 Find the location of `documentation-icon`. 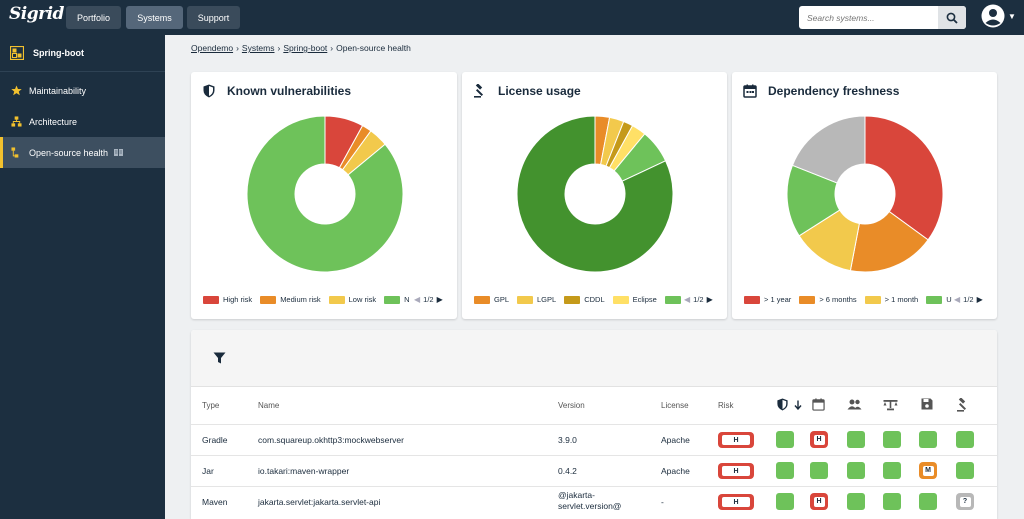

documentation-icon is located at coordinates (119, 152).